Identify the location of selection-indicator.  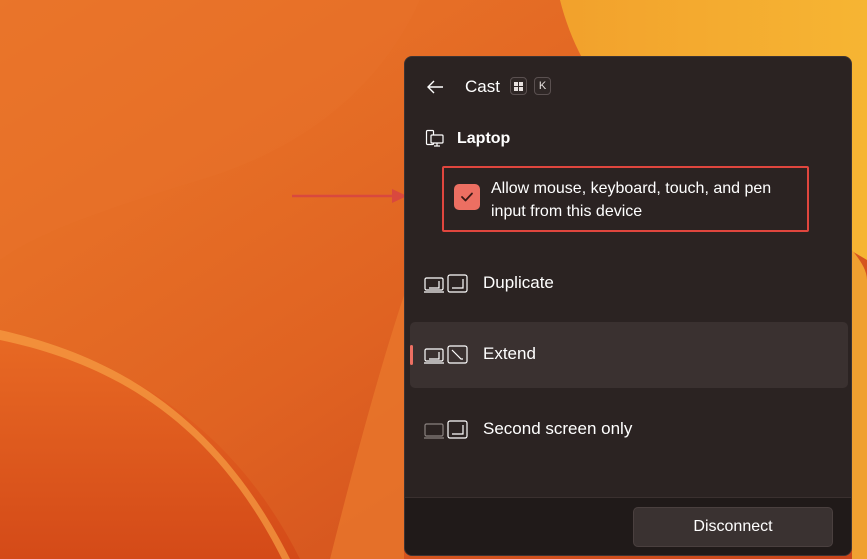
(411, 355).